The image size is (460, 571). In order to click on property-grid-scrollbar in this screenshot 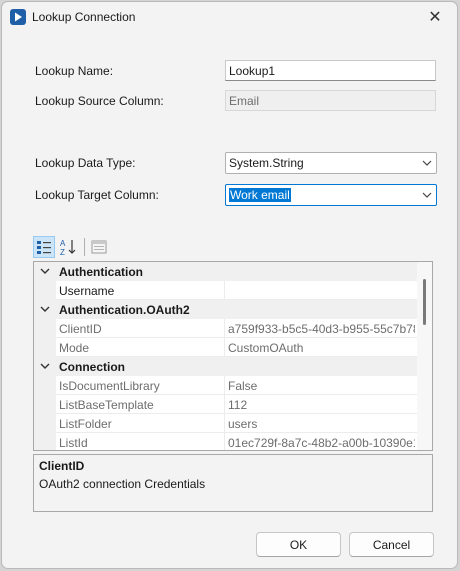, I will do `click(424, 356)`.